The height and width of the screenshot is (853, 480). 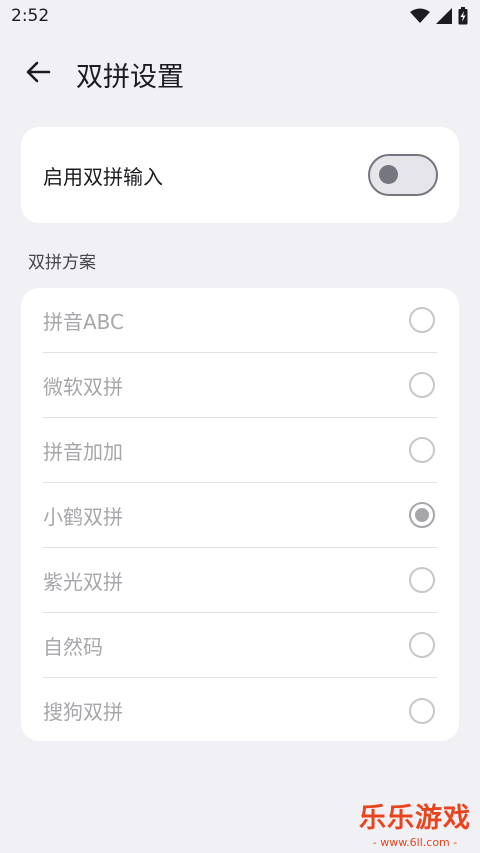 I want to click on page-title: 双拼设置, so click(x=130, y=77).